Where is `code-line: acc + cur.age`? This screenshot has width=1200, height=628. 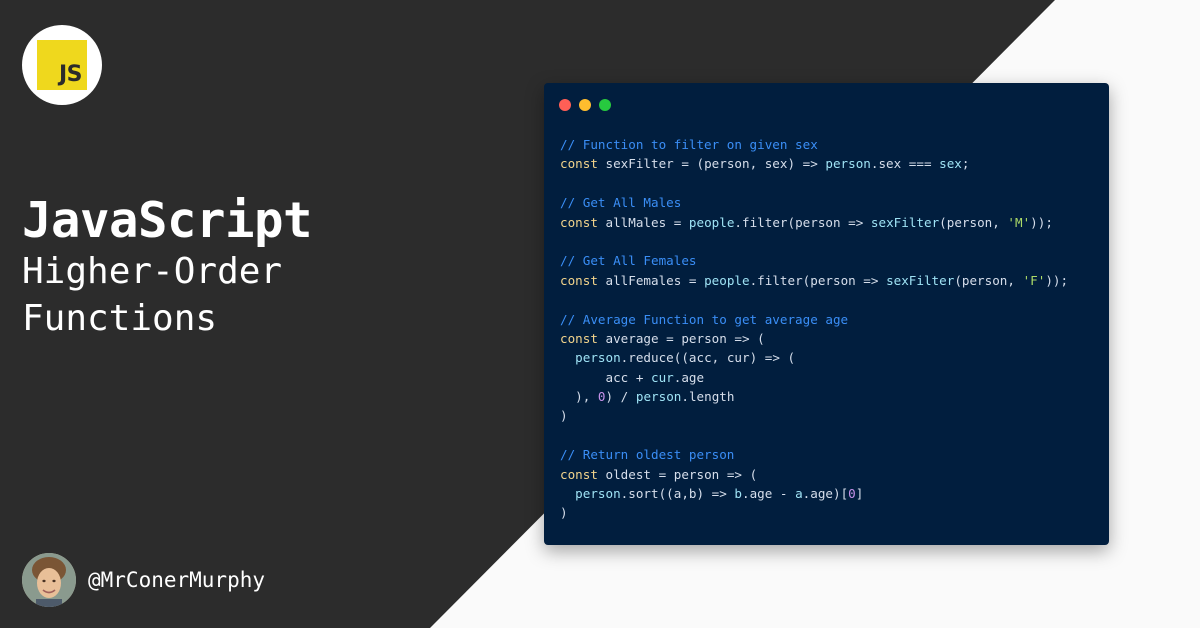
code-line: acc + cur.age is located at coordinates (814, 377).